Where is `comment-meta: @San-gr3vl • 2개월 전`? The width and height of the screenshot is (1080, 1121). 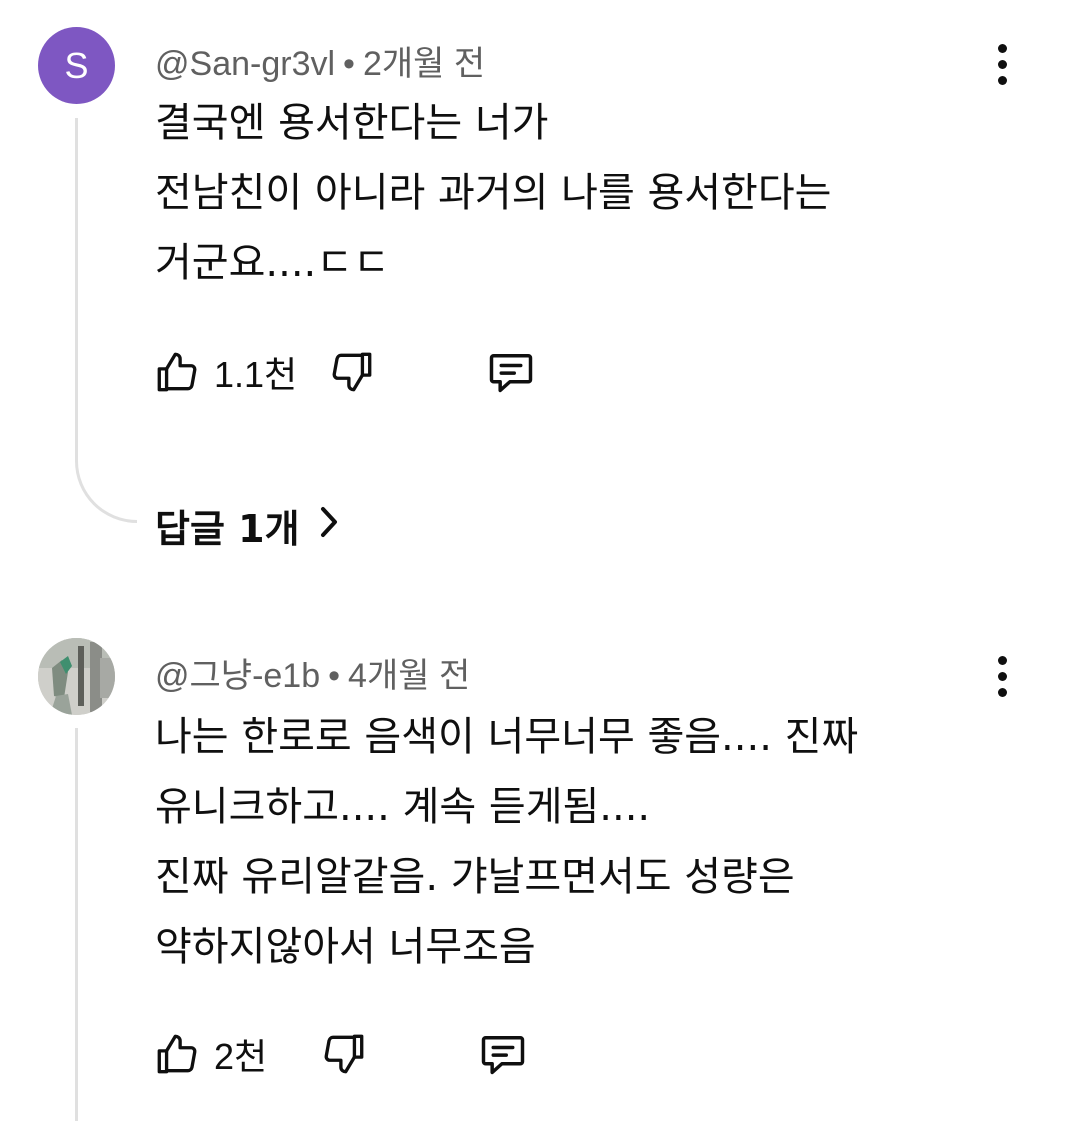
comment-meta: @San-gr3vl • 2개월 전 is located at coordinates (320, 60).